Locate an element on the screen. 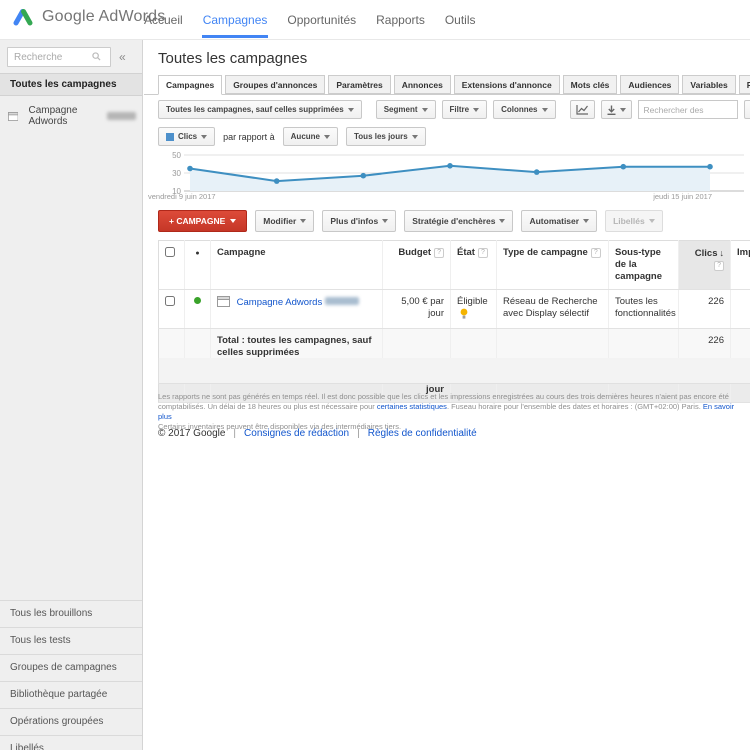 This screenshot has height=750, width=750. automate-button: Automatiser is located at coordinates (559, 221).